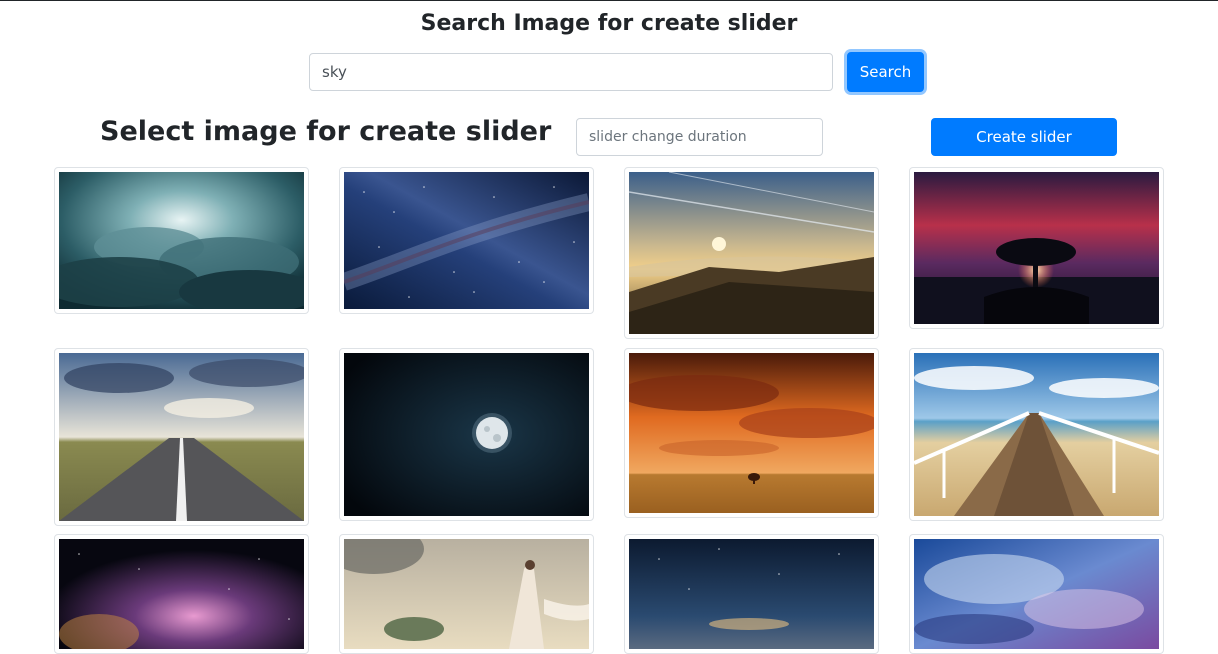 This screenshot has height=654, width=1218. I want to click on search-input, so click(571, 72).